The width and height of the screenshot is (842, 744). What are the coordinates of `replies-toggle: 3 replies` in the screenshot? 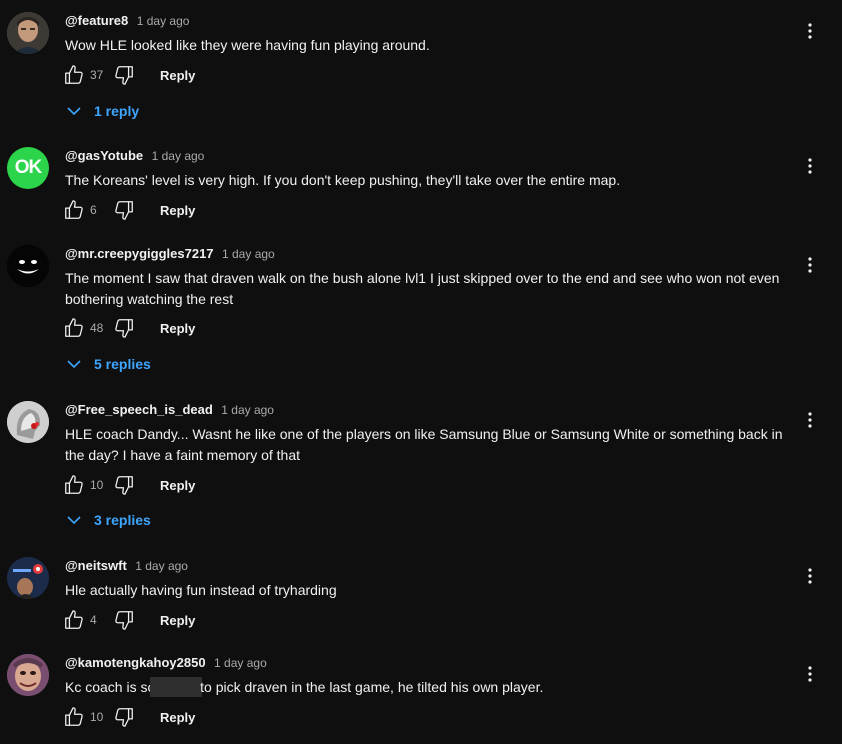 It's located at (108, 520).